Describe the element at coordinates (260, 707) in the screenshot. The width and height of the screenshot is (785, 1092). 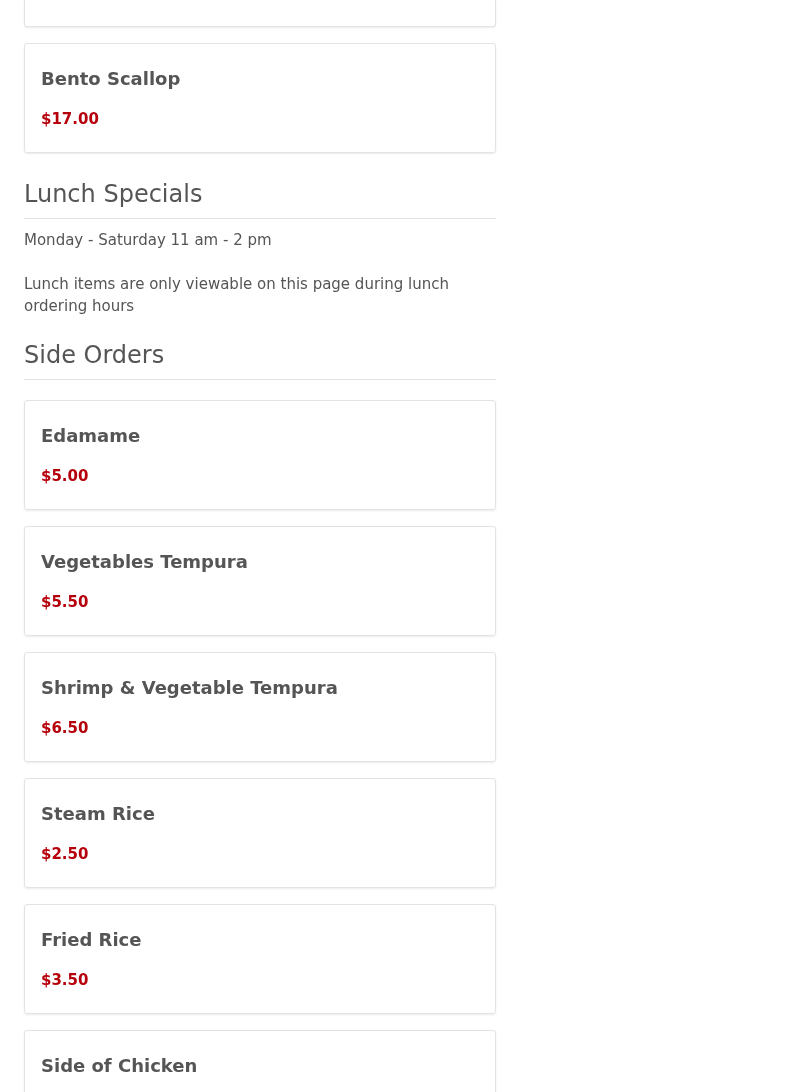
I see `menu-item-card: Shrimp & Vegetable Tempura $6.50` at that location.